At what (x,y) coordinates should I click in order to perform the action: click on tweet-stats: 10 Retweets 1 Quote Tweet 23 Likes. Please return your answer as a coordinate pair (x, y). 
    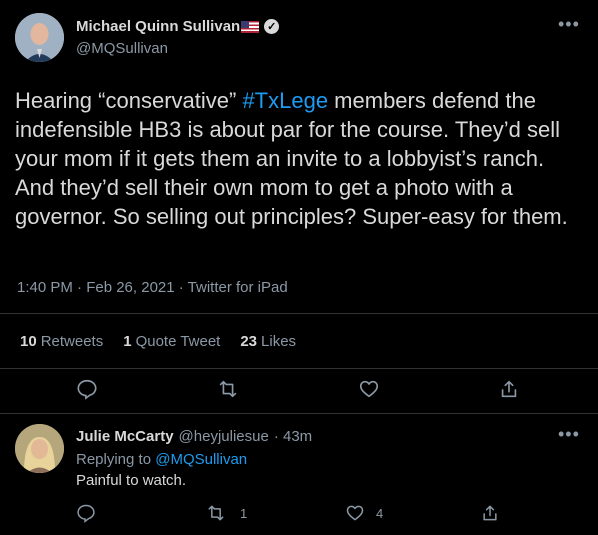
    Looking at the image, I should click on (299, 341).